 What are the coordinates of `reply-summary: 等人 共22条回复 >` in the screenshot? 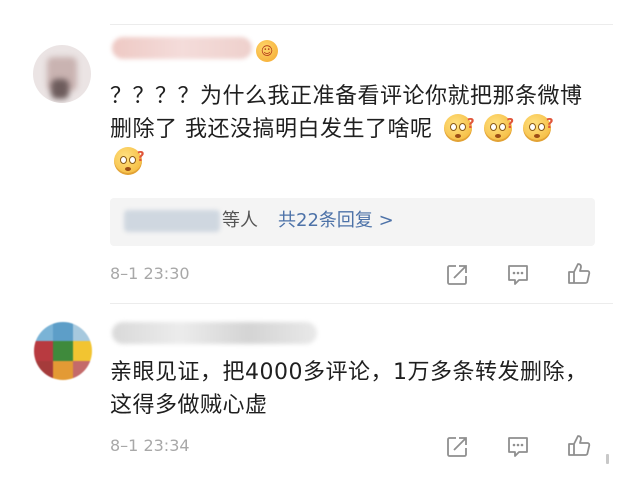 It's located at (352, 222).